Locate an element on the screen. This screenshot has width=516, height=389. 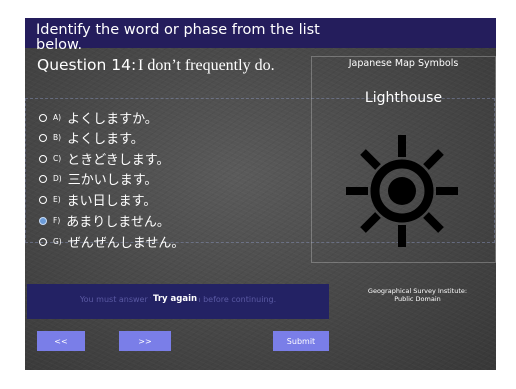
option-a: A) よくしますか。 is located at coordinates (98, 118).